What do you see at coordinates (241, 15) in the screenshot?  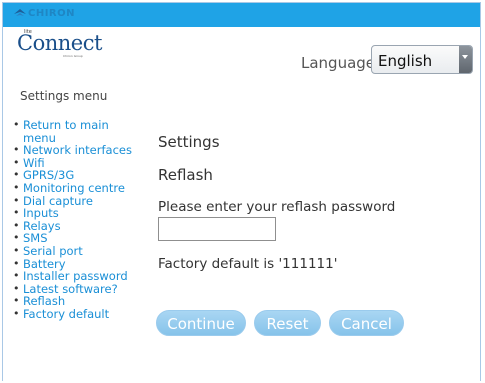 I see `top-bar: CHIRON` at bounding box center [241, 15].